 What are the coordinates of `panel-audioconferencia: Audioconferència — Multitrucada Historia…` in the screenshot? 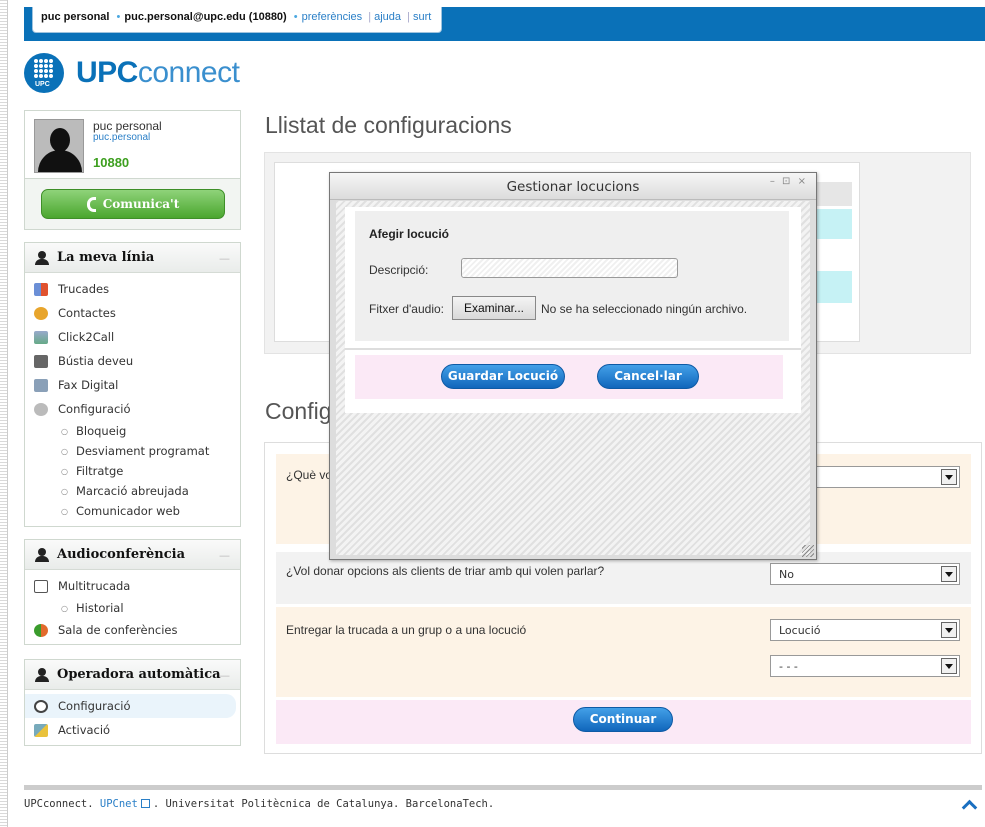 It's located at (132, 592).